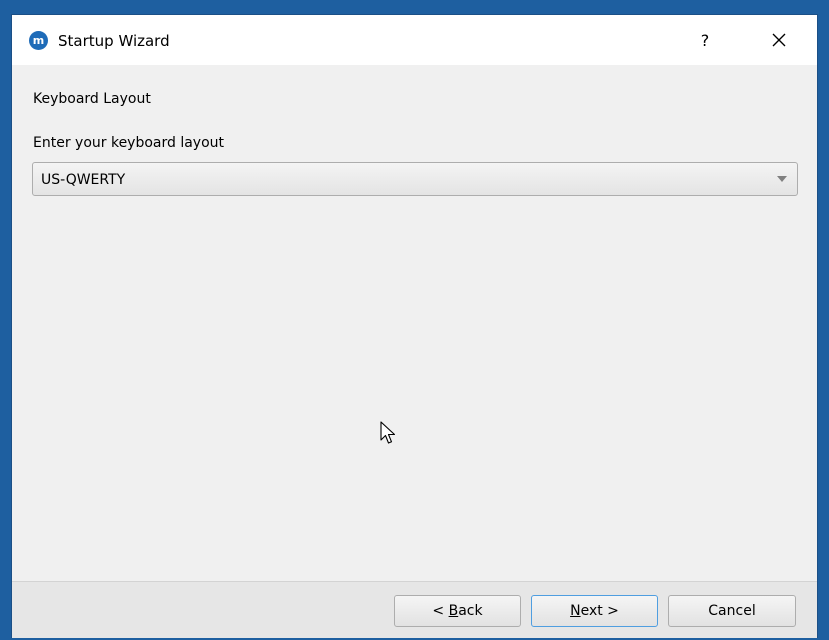 This screenshot has width=829, height=640. Describe the element at coordinates (114, 41) in the screenshot. I see `window-title: Startup Wizard` at that location.